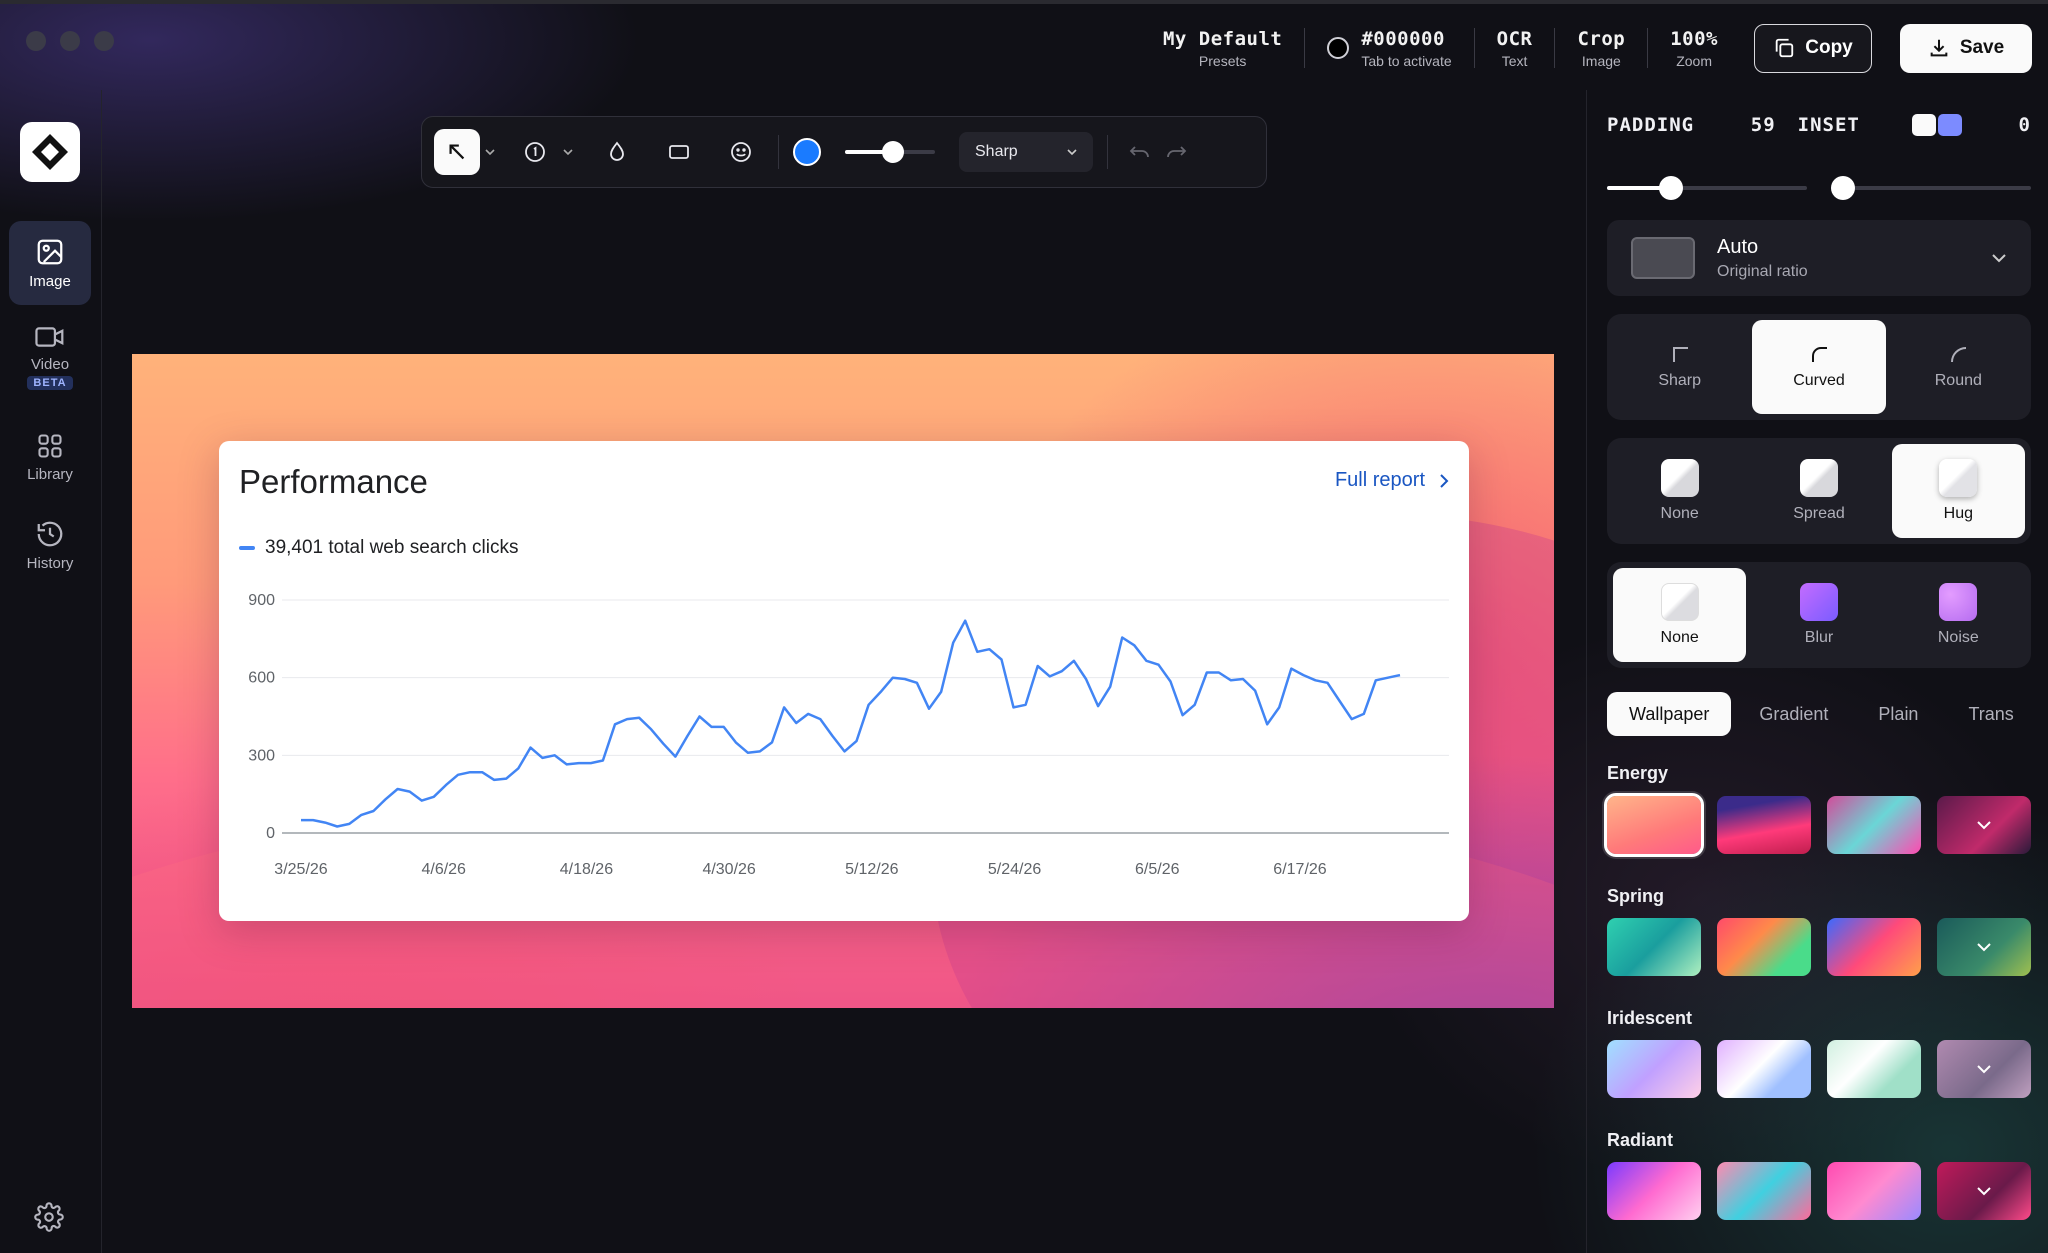  I want to click on aspect-ratio-dropdown: Auto Original ratio, so click(1819, 258).